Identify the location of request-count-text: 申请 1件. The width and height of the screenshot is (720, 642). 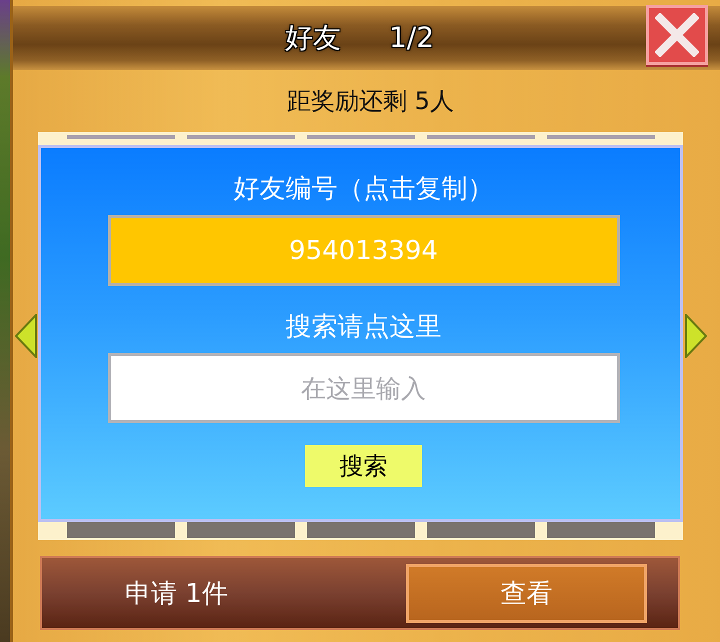
(176, 594).